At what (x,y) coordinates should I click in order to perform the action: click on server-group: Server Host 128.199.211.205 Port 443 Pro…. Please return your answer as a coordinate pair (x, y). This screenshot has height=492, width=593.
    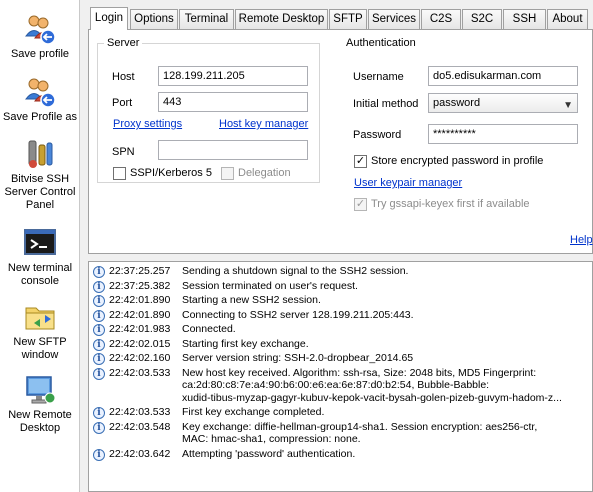
    Looking at the image, I should click on (208, 110).